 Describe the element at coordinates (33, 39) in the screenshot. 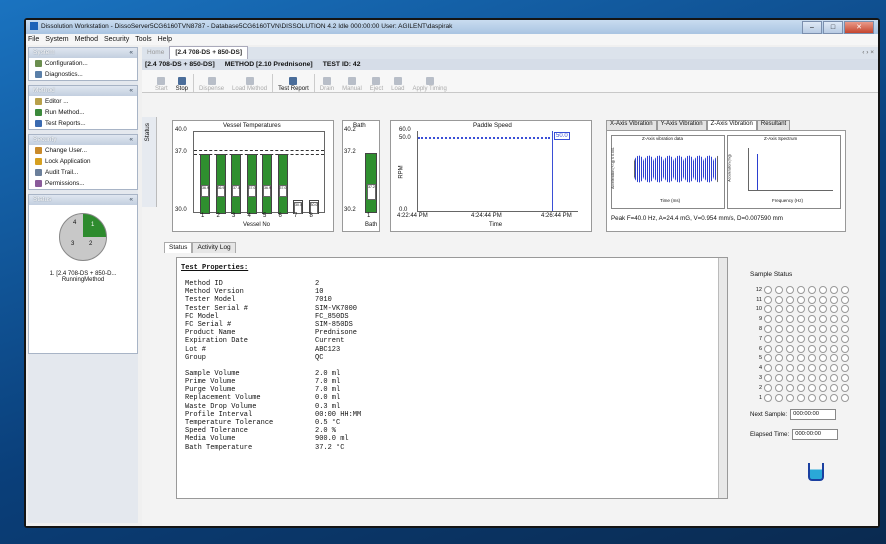

I see `menu-file: File` at that location.